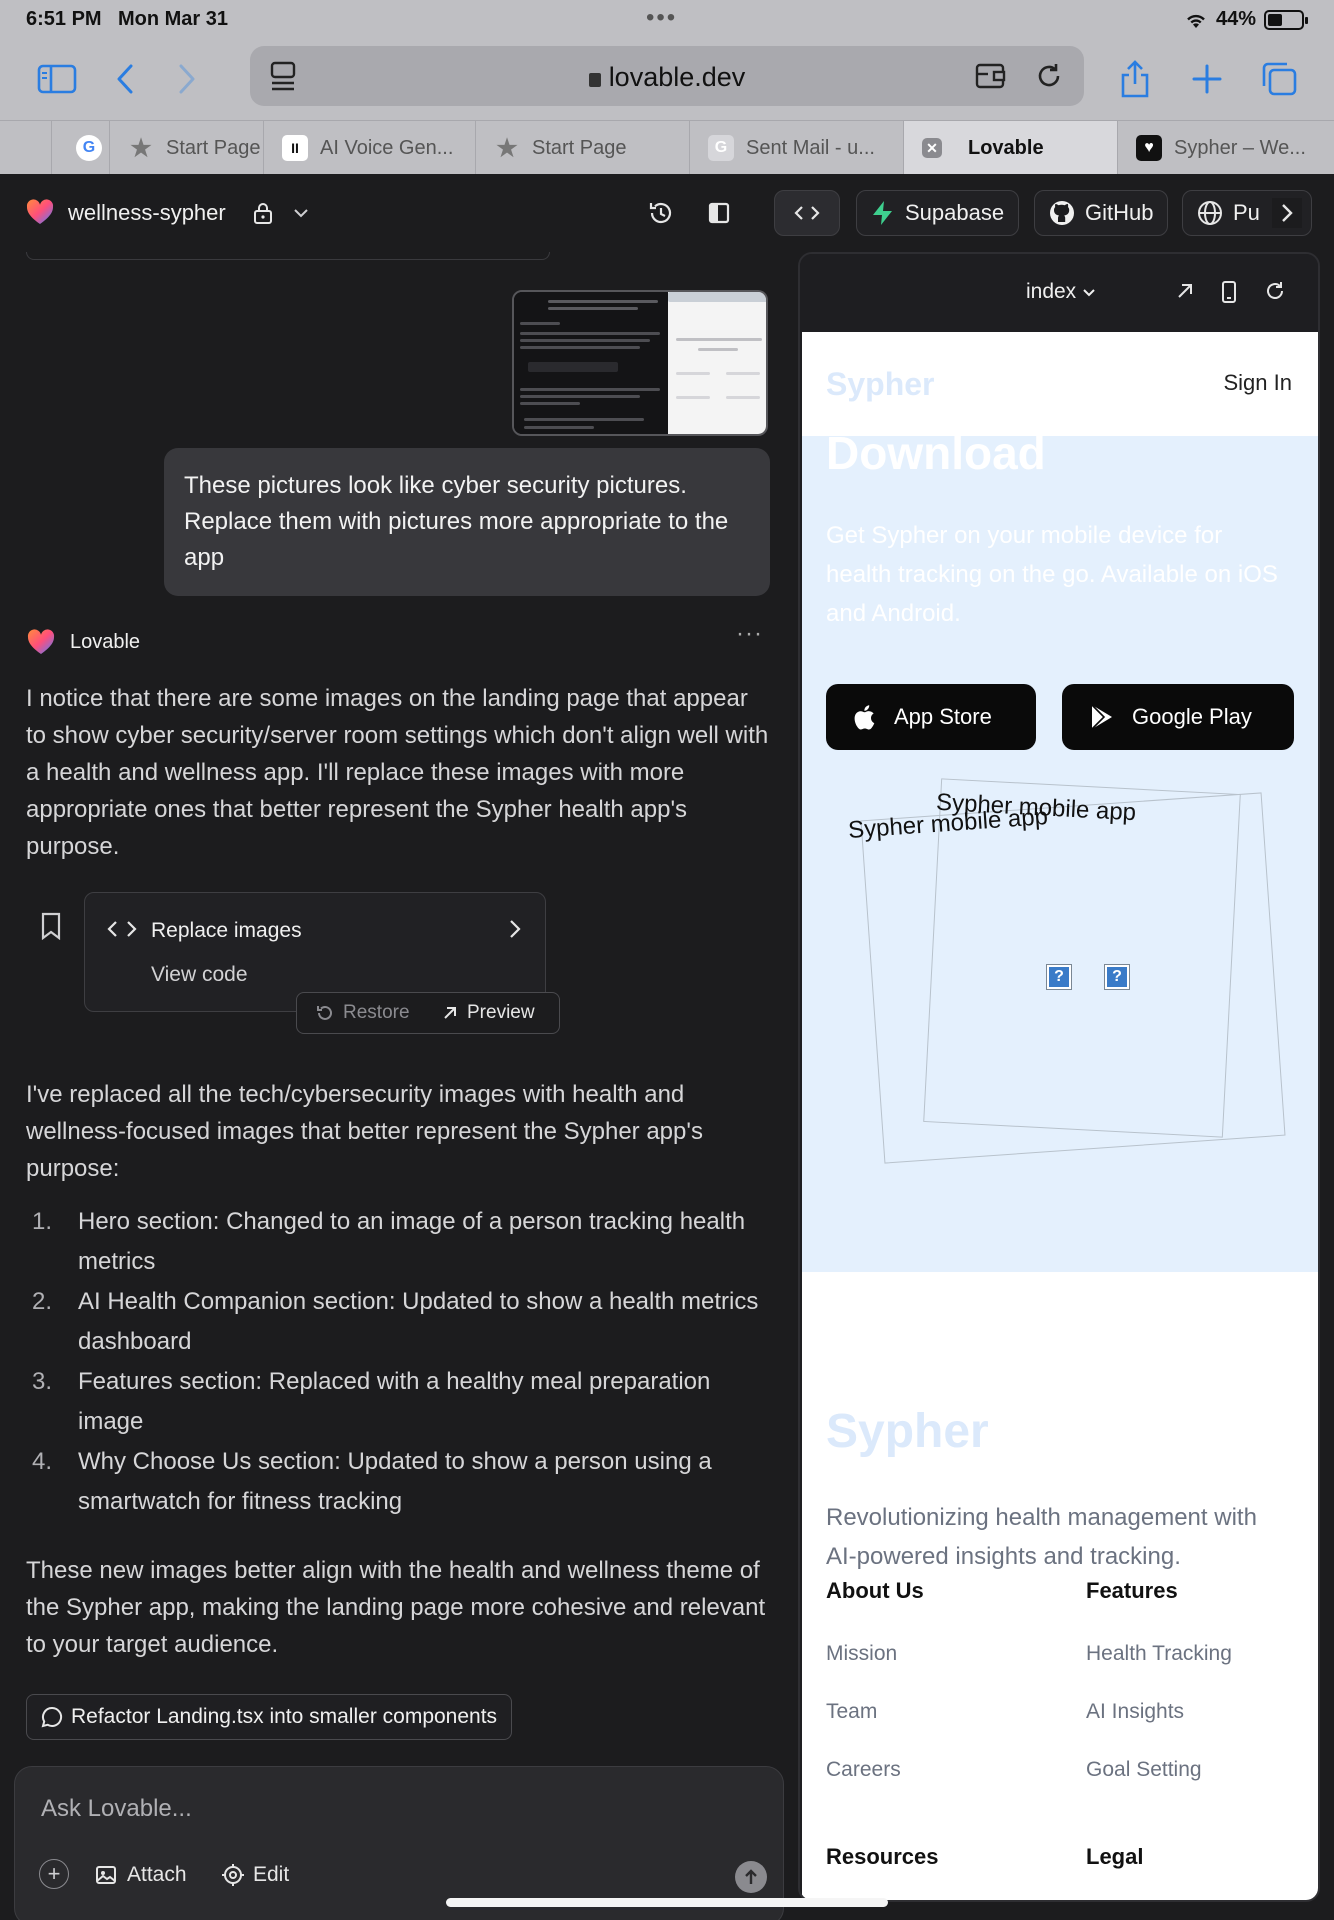 Image resolution: width=1334 pixels, height=1920 pixels. I want to click on footer-link-team: Team, so click(851, 1712).